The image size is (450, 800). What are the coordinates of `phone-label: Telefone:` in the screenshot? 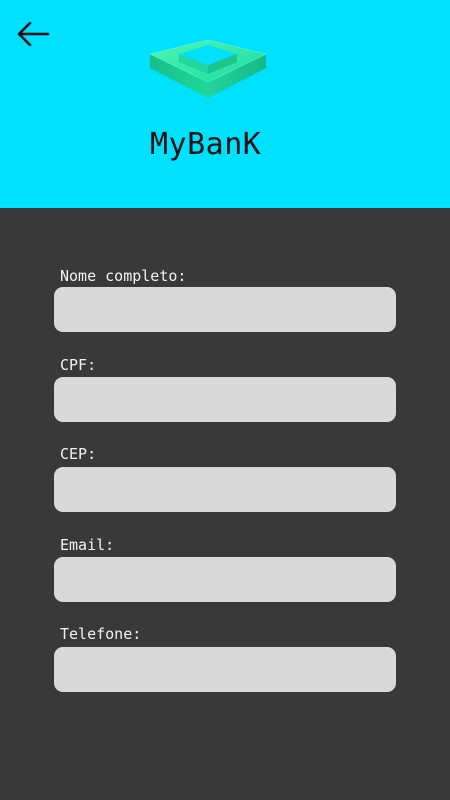 It's located at (101, 634).